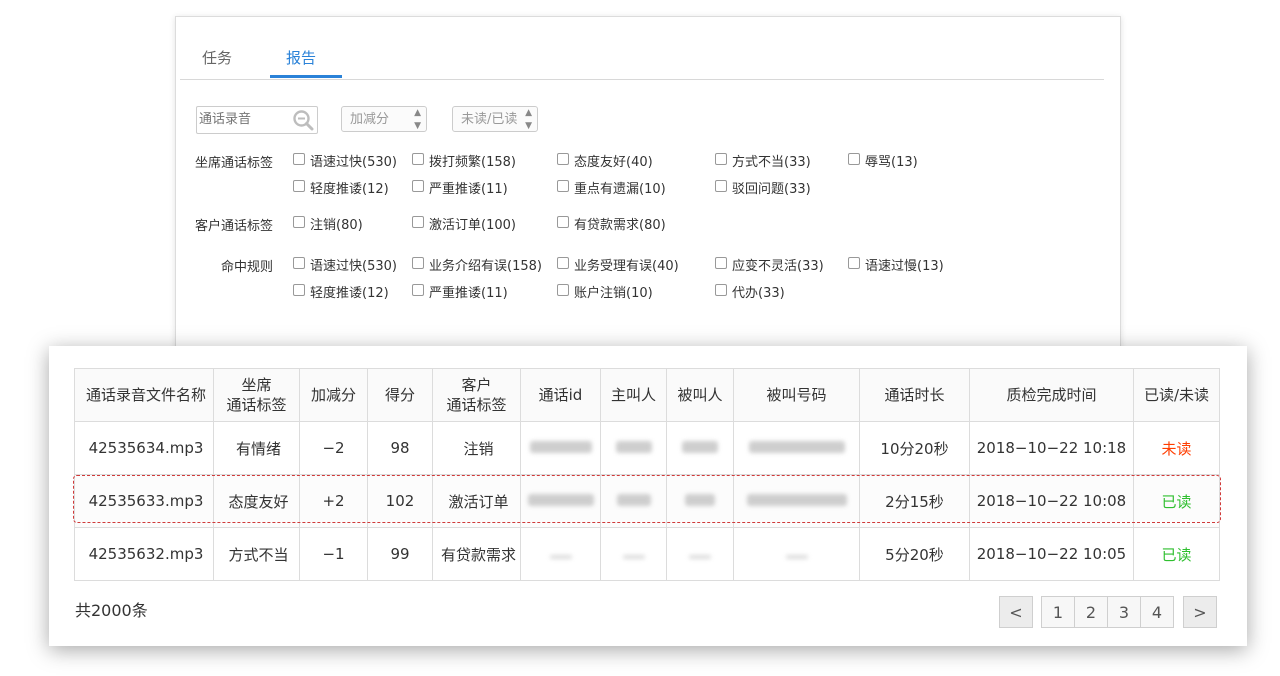 This screenshot has width=1280, height=676. I want to click on finished-time-cell: 2018−10−22 10:08, so click(1051, 501).